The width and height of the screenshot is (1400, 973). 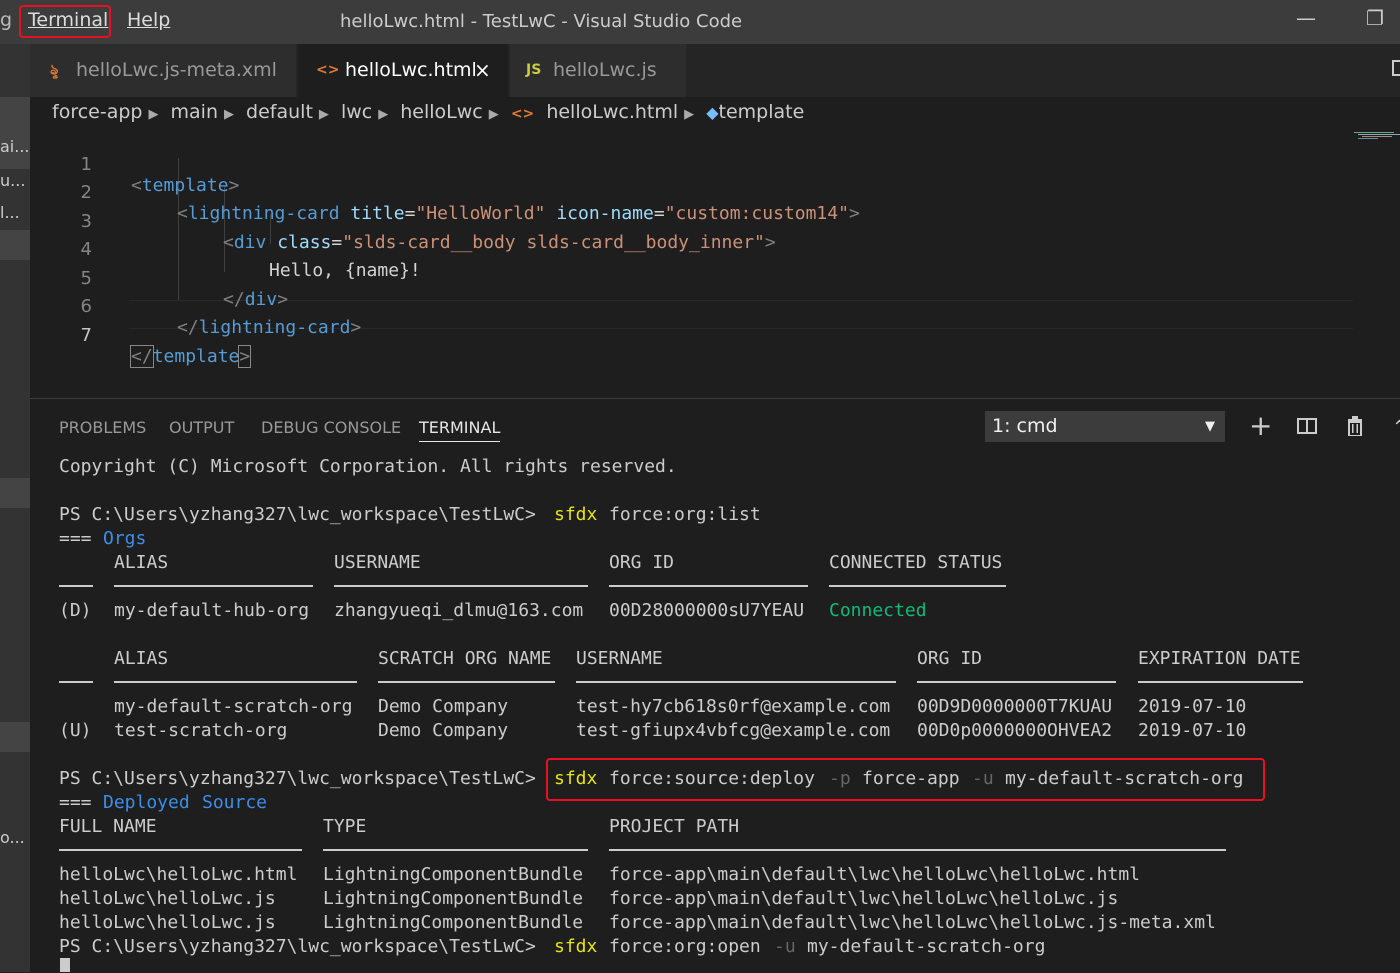 What do you see at coordinates (403, 70) in the screenshot?
I see `tab-helloLwc-html: <> helloLwc.html ×` at bounding box center [403, 70].